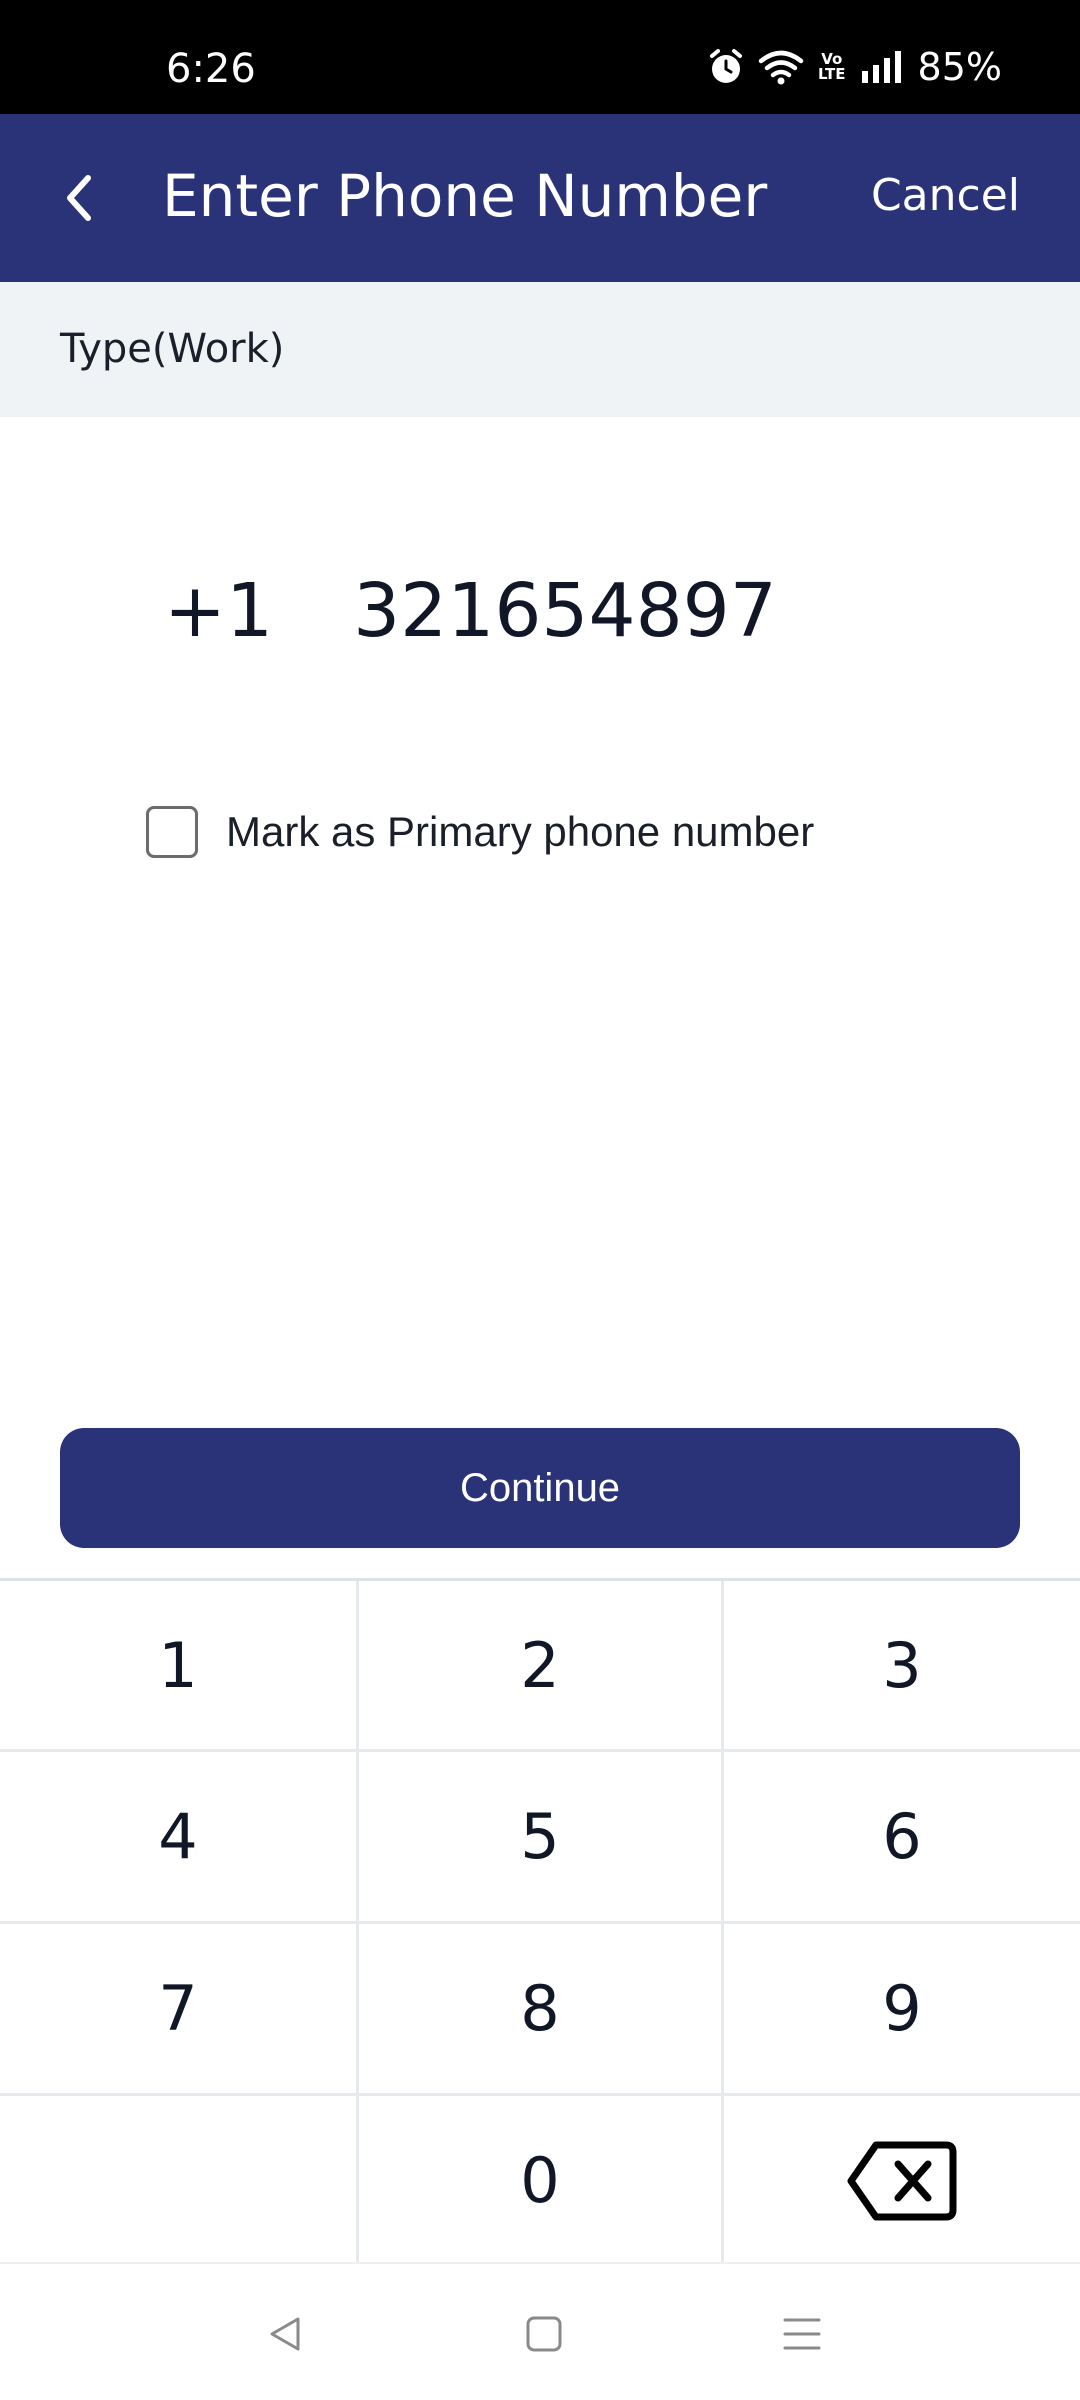  I want to click on status-time: 6:26, so click(211, 69).